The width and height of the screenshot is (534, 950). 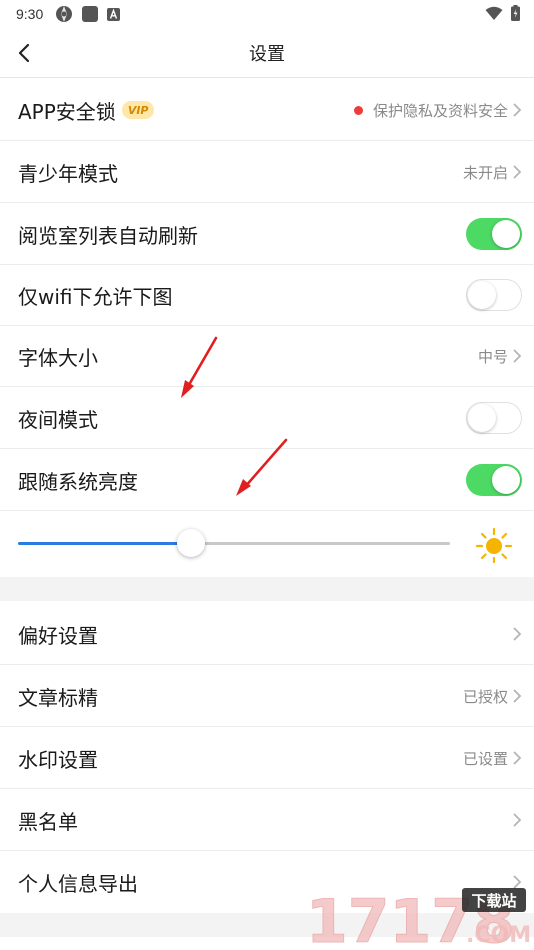 What do you see at coordinates (267, 418) in the screenshot?
I see `row-night-mode: 夜间模式` at bounding box center [267, 418].